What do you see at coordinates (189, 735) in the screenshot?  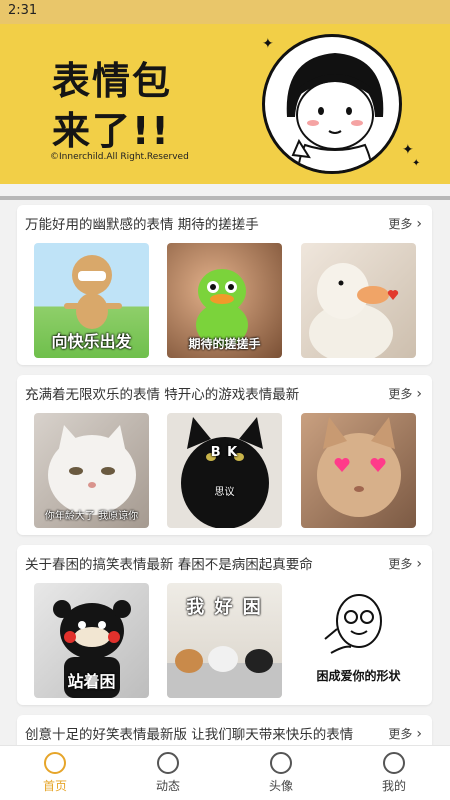 I see `card-title: 创意十足的好笑表情最新版 让我们聊天带来快乐的表情` at bounding box center [189, 735].